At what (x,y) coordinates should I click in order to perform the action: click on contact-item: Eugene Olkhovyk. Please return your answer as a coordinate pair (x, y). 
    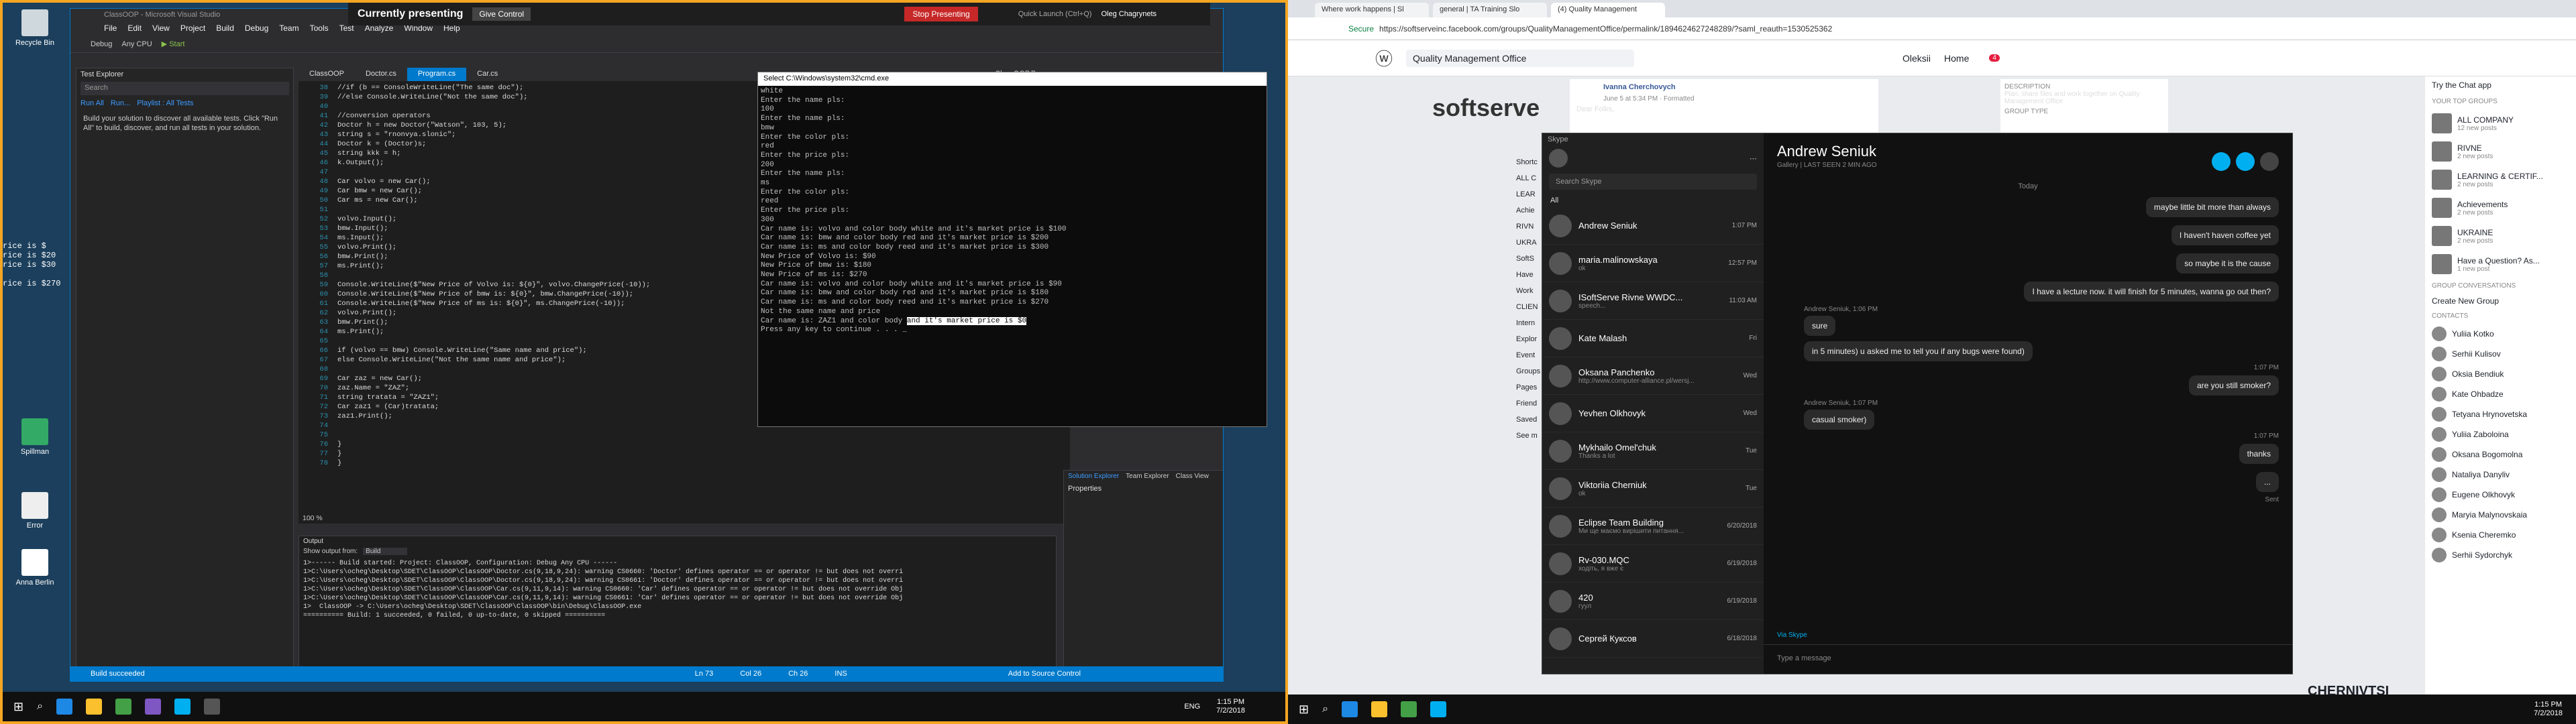
    Looking at the image, I should click on (2500, 495).